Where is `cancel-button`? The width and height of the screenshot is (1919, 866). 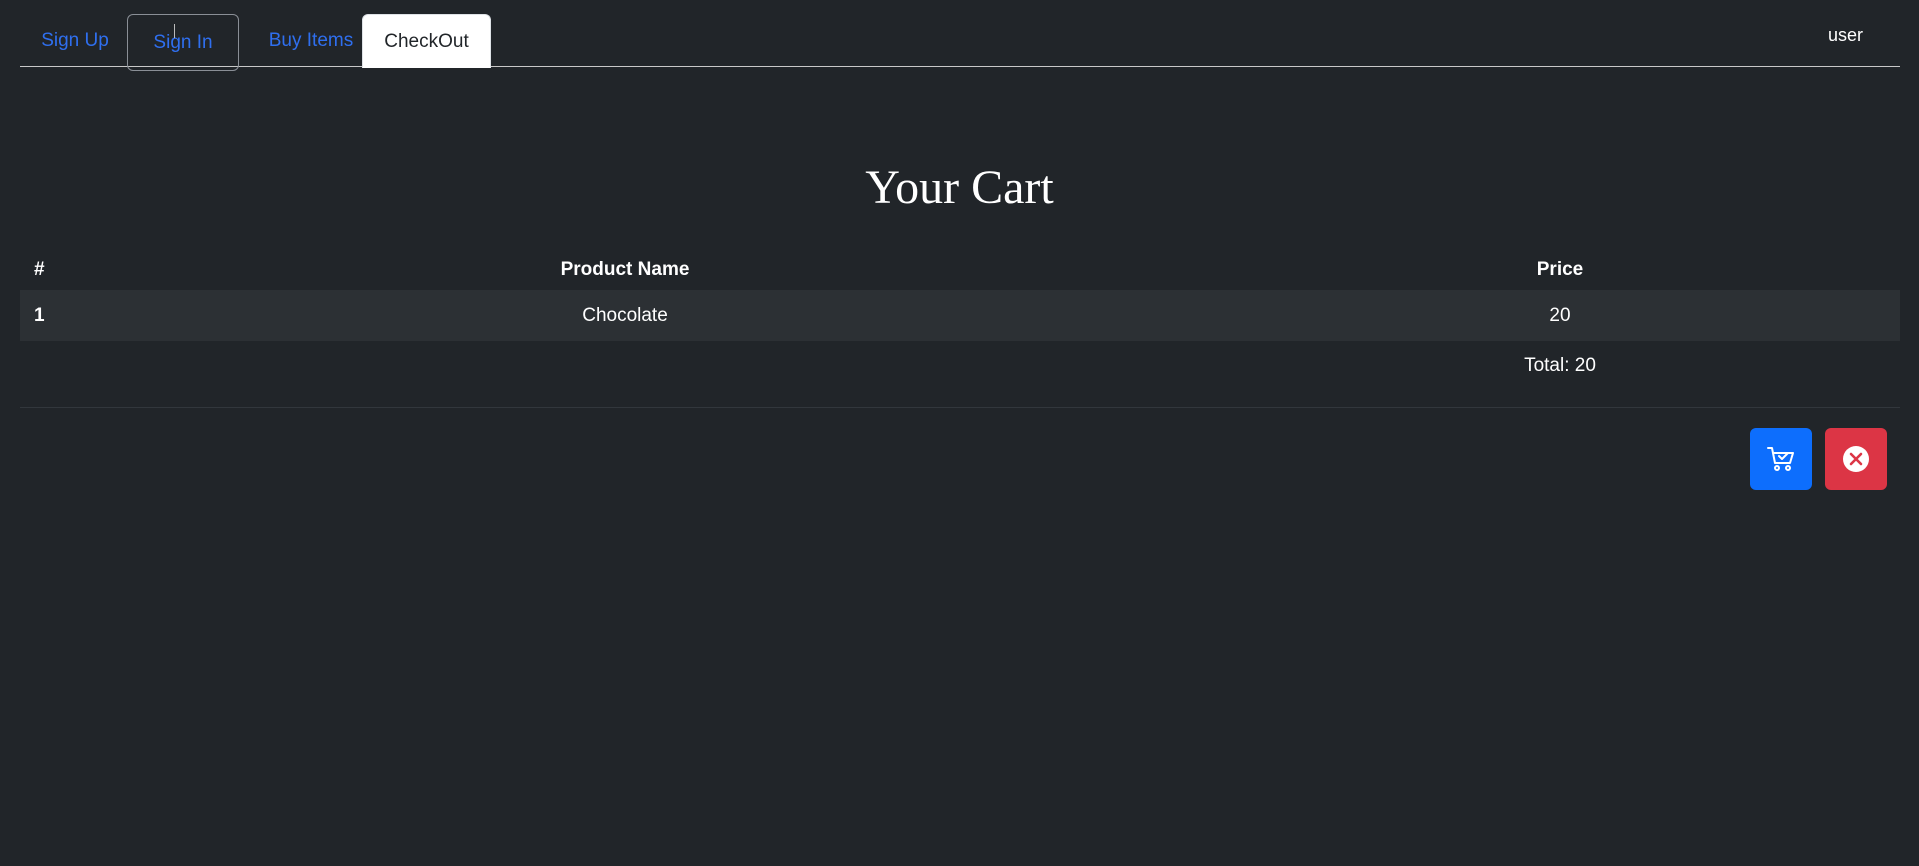
cancel-button is located at coordinates (1856, 459).